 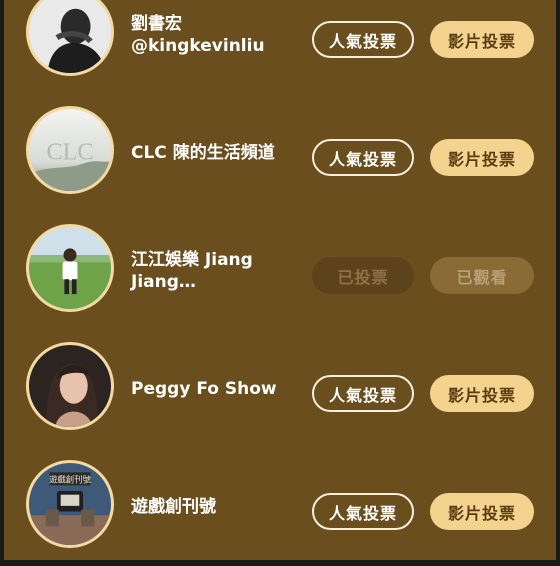 What do you see at coordinates (173, 507) in the screenshot?
I see `creator-name-line1: 遊戲創刊號` at bounding box center [173, 507].